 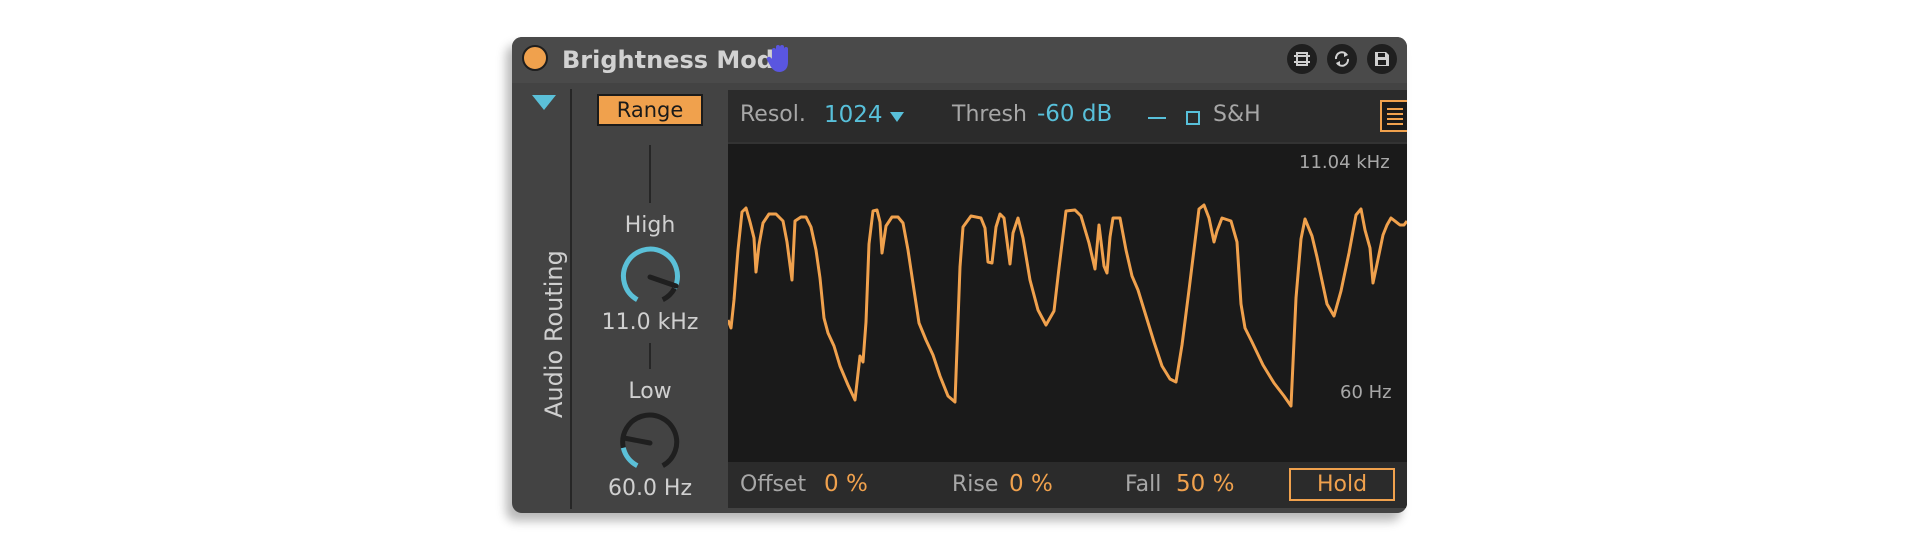 What do you see at coordinates (1342, 484) in the screenshot?
I see `hold-button: Hold` at bounding box center [1342, 484].